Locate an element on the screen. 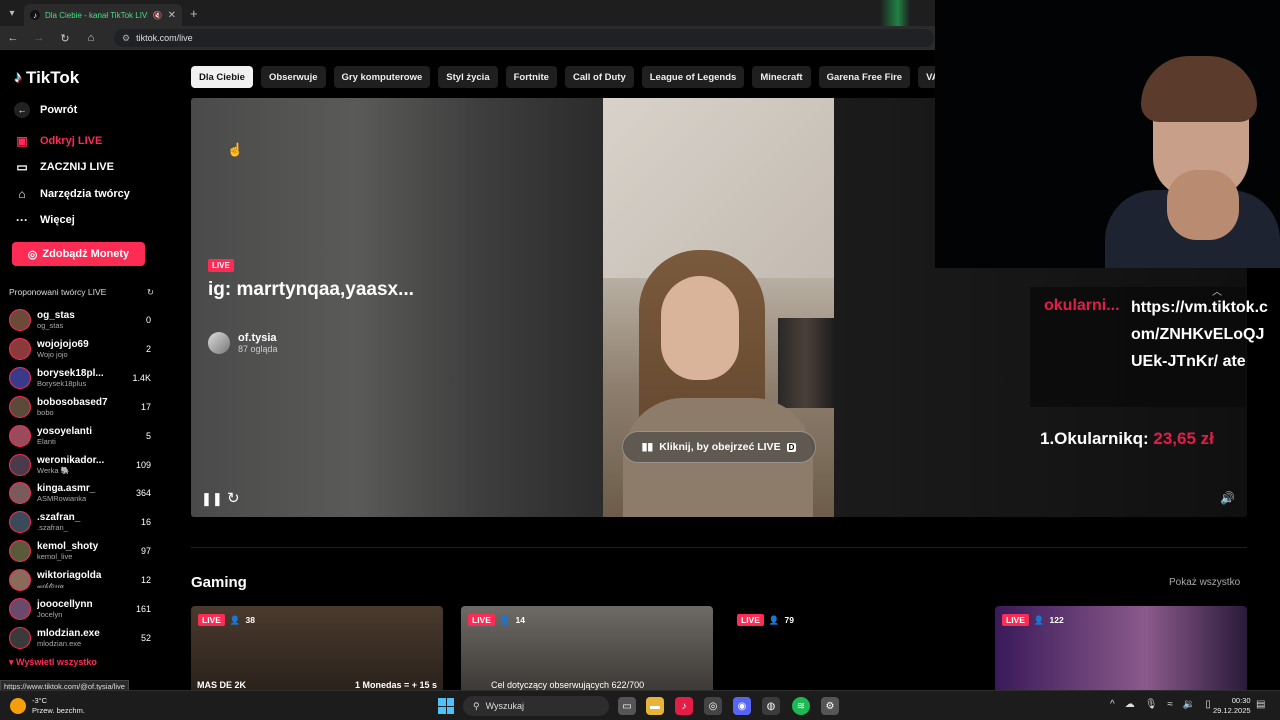 This screenshot has width=1280, height=720. chevron-down-icon: ▾ is located at coordinates (13, 662).